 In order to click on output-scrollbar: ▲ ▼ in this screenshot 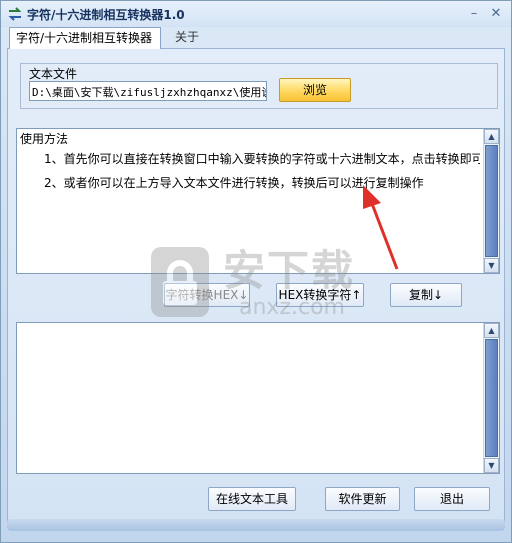, I will do `click(491, 398)`.